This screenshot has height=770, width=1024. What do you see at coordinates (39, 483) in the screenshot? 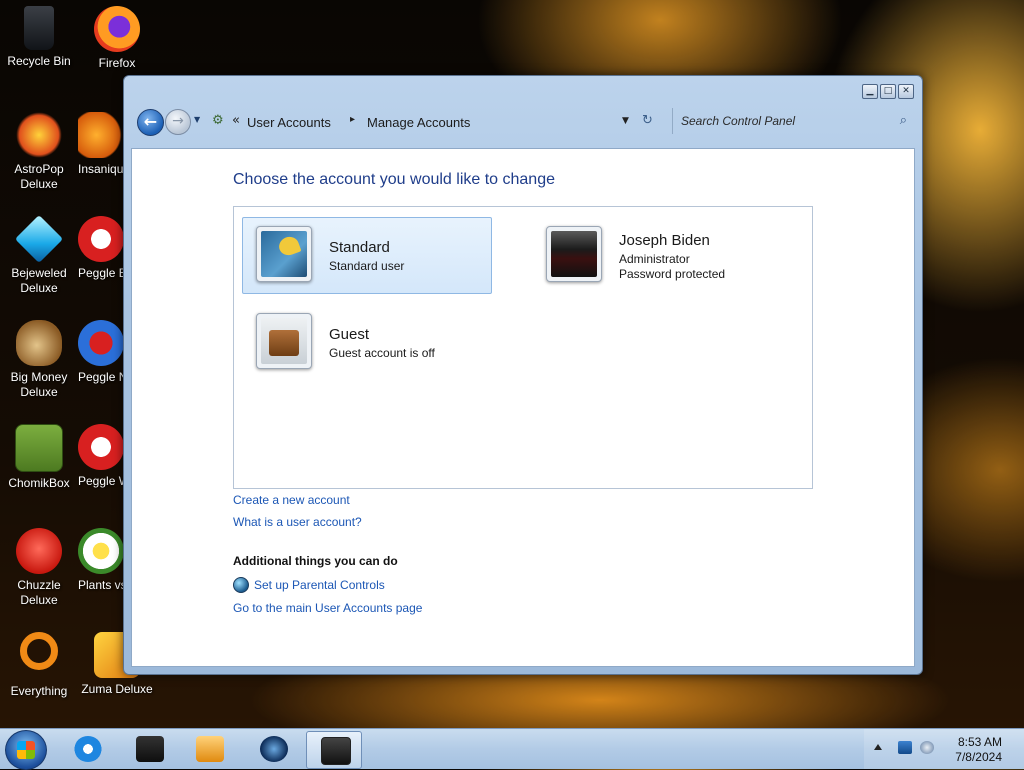
I see `desktop-icon-label: ChomikBox` at bounding box center [39, 483].